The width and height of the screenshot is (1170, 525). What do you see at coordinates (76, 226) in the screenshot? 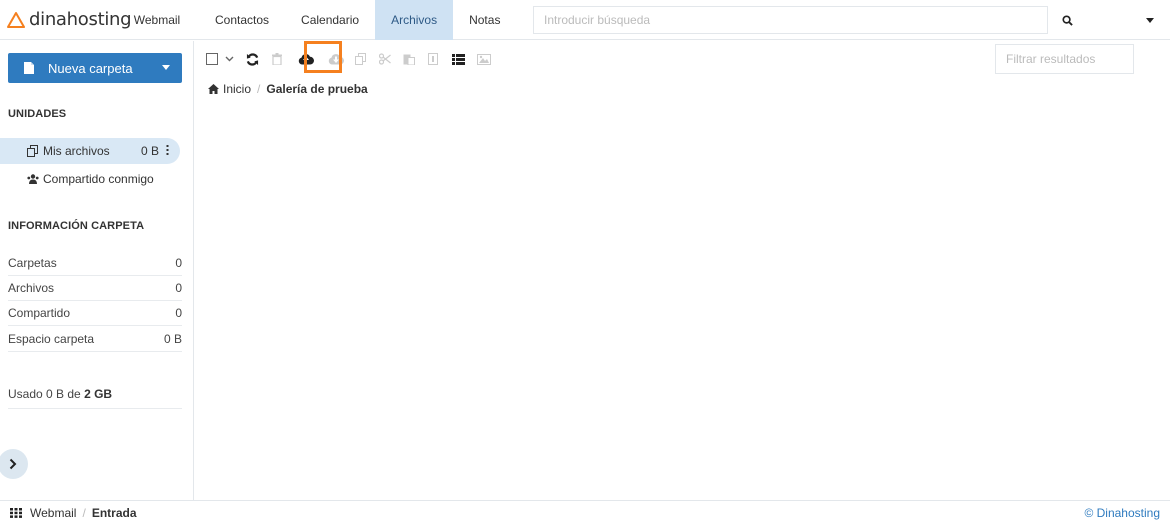
I see `folder-info-title: INFORMACIÓN CARPETA` at bounding box center [76, 226].